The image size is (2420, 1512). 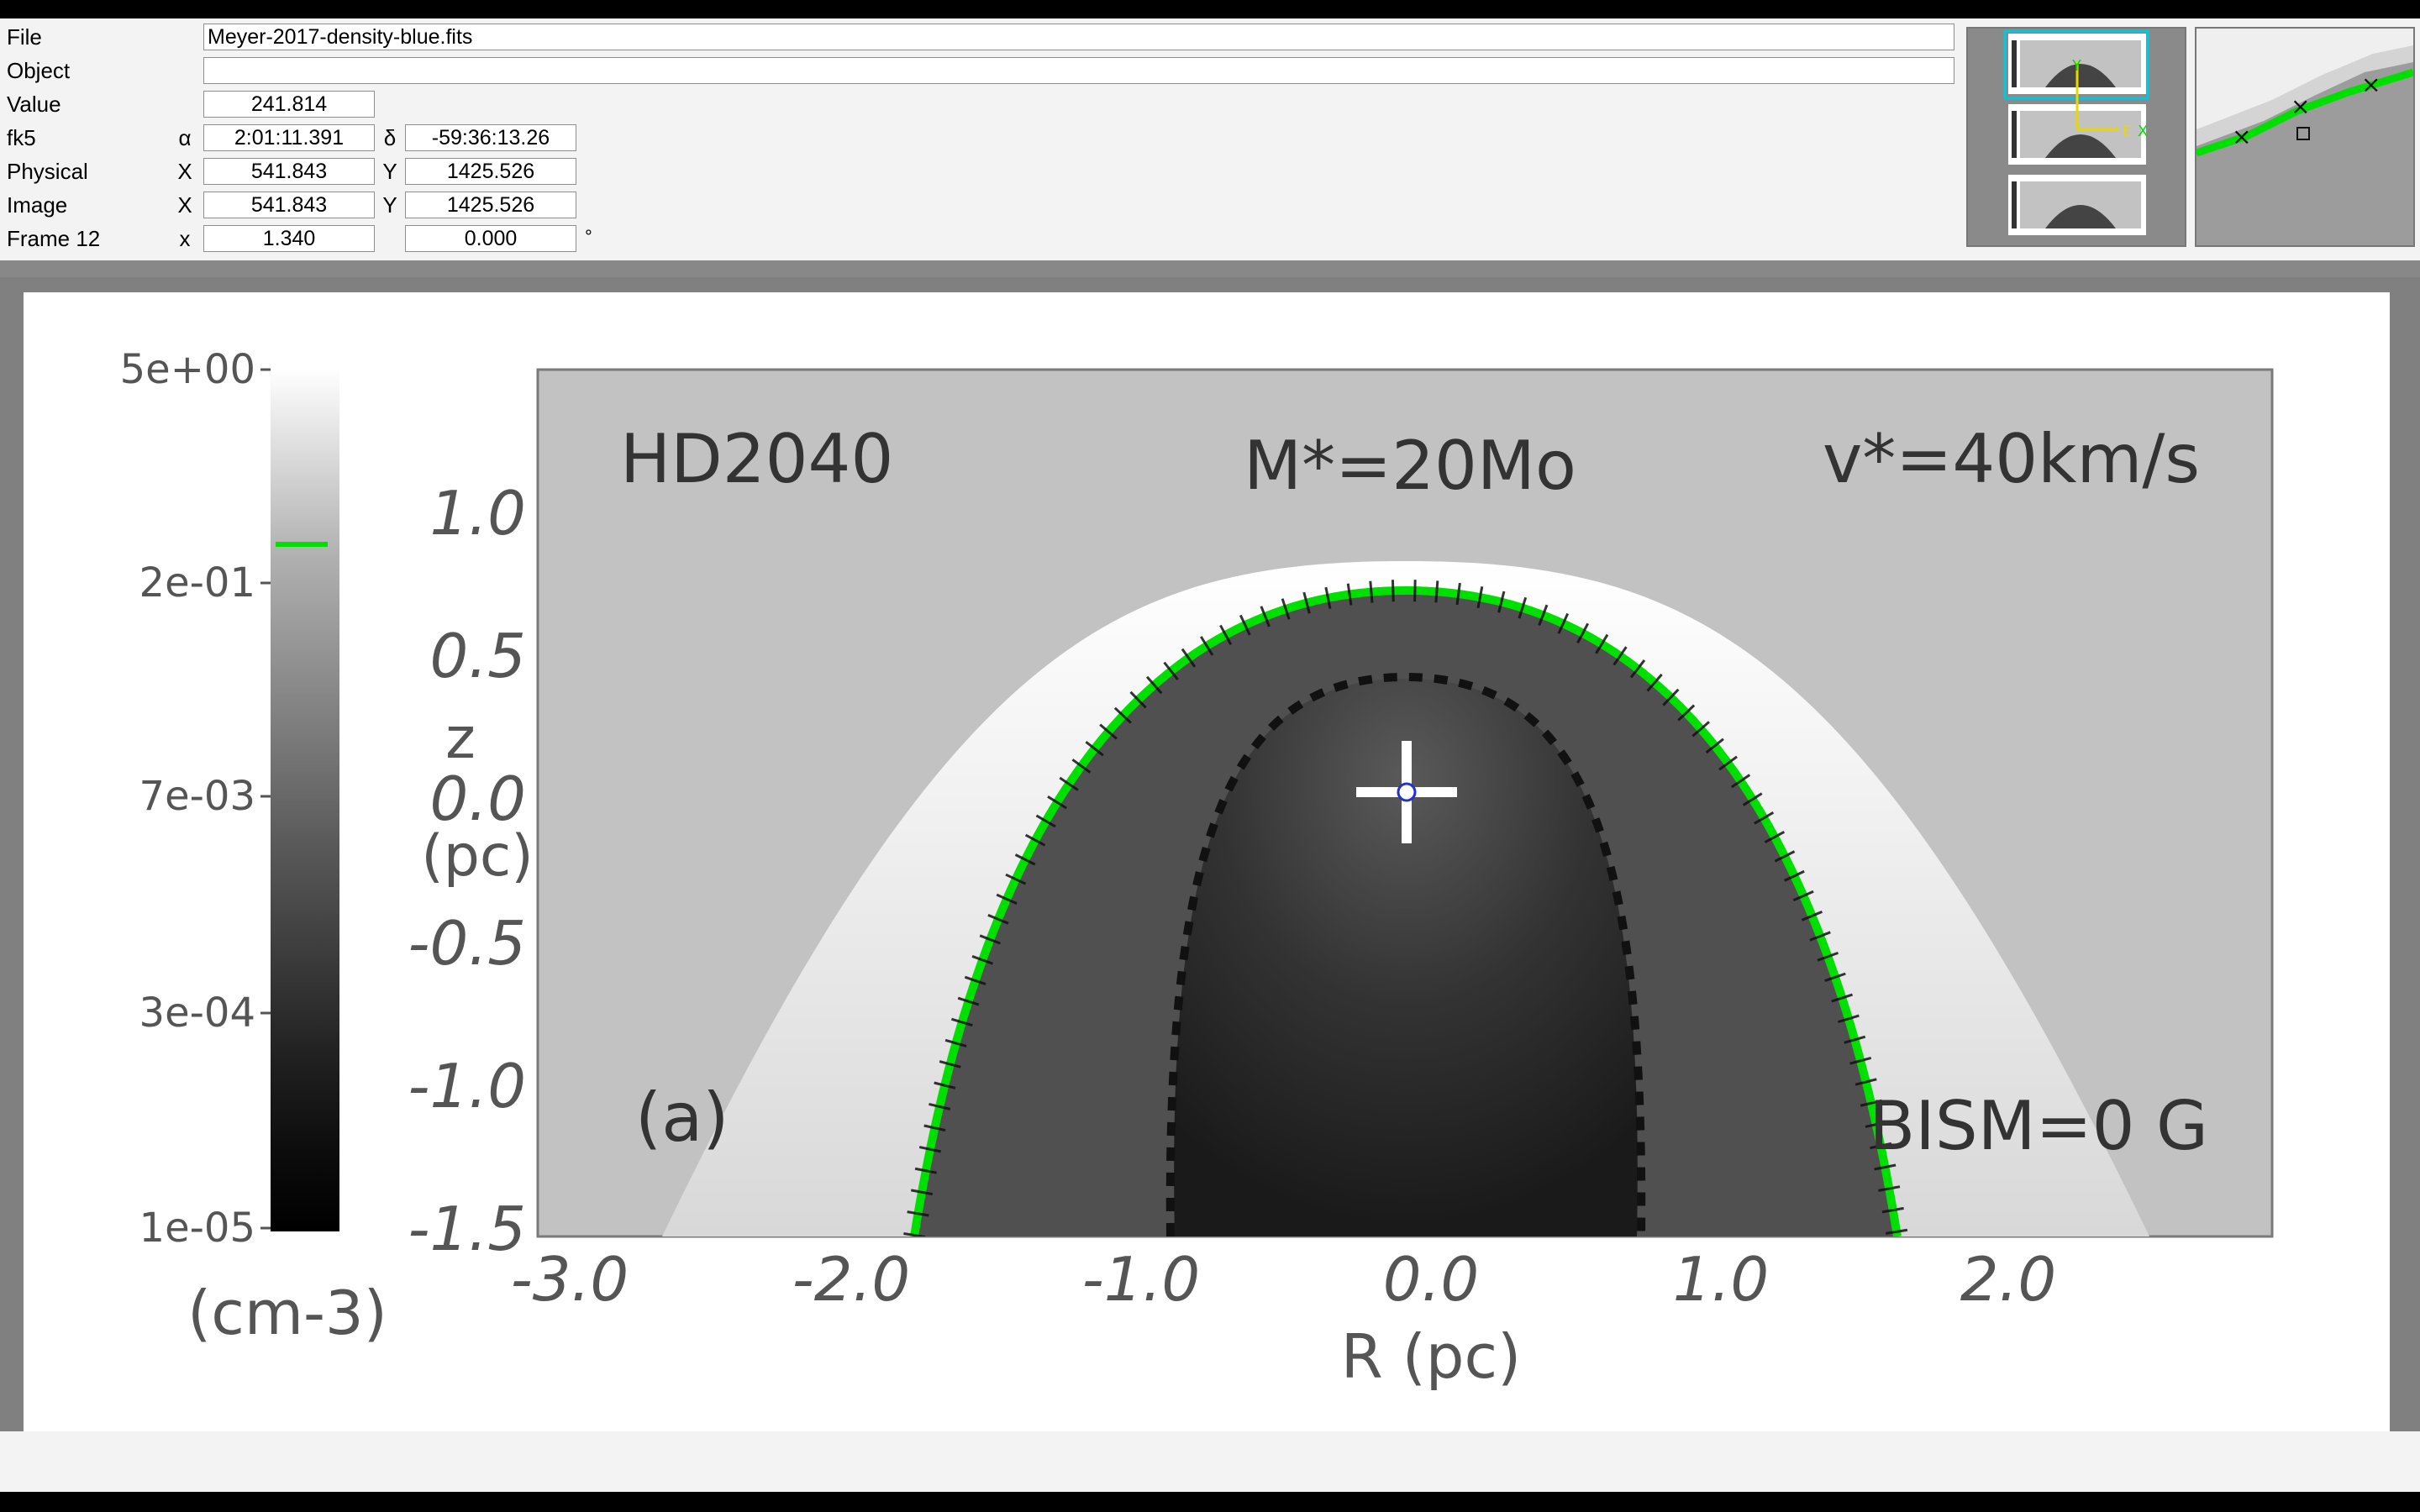 What do you see at coordinates (197, 796) in the screenshot?
I see `colorbar-tick-label: 7e-03` at bounding box center [197, 796].